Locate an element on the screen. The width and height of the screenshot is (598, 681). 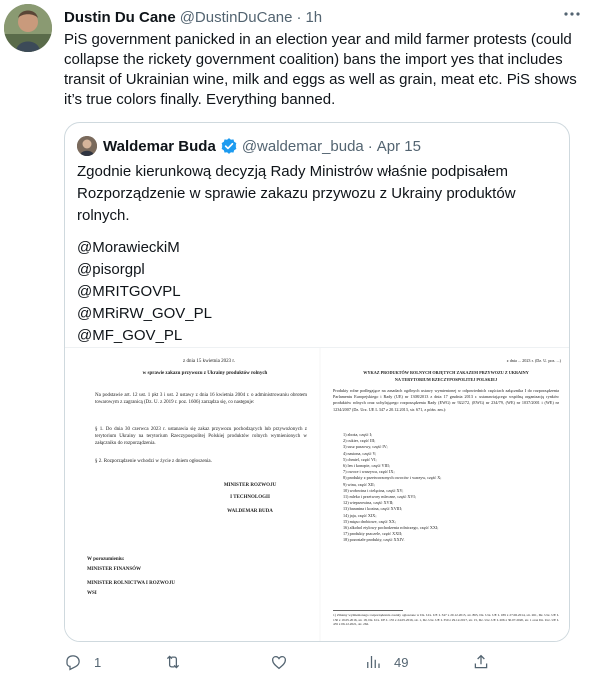
quoted-author-name: Waldemar Buda is located at coordinates (159, 146).